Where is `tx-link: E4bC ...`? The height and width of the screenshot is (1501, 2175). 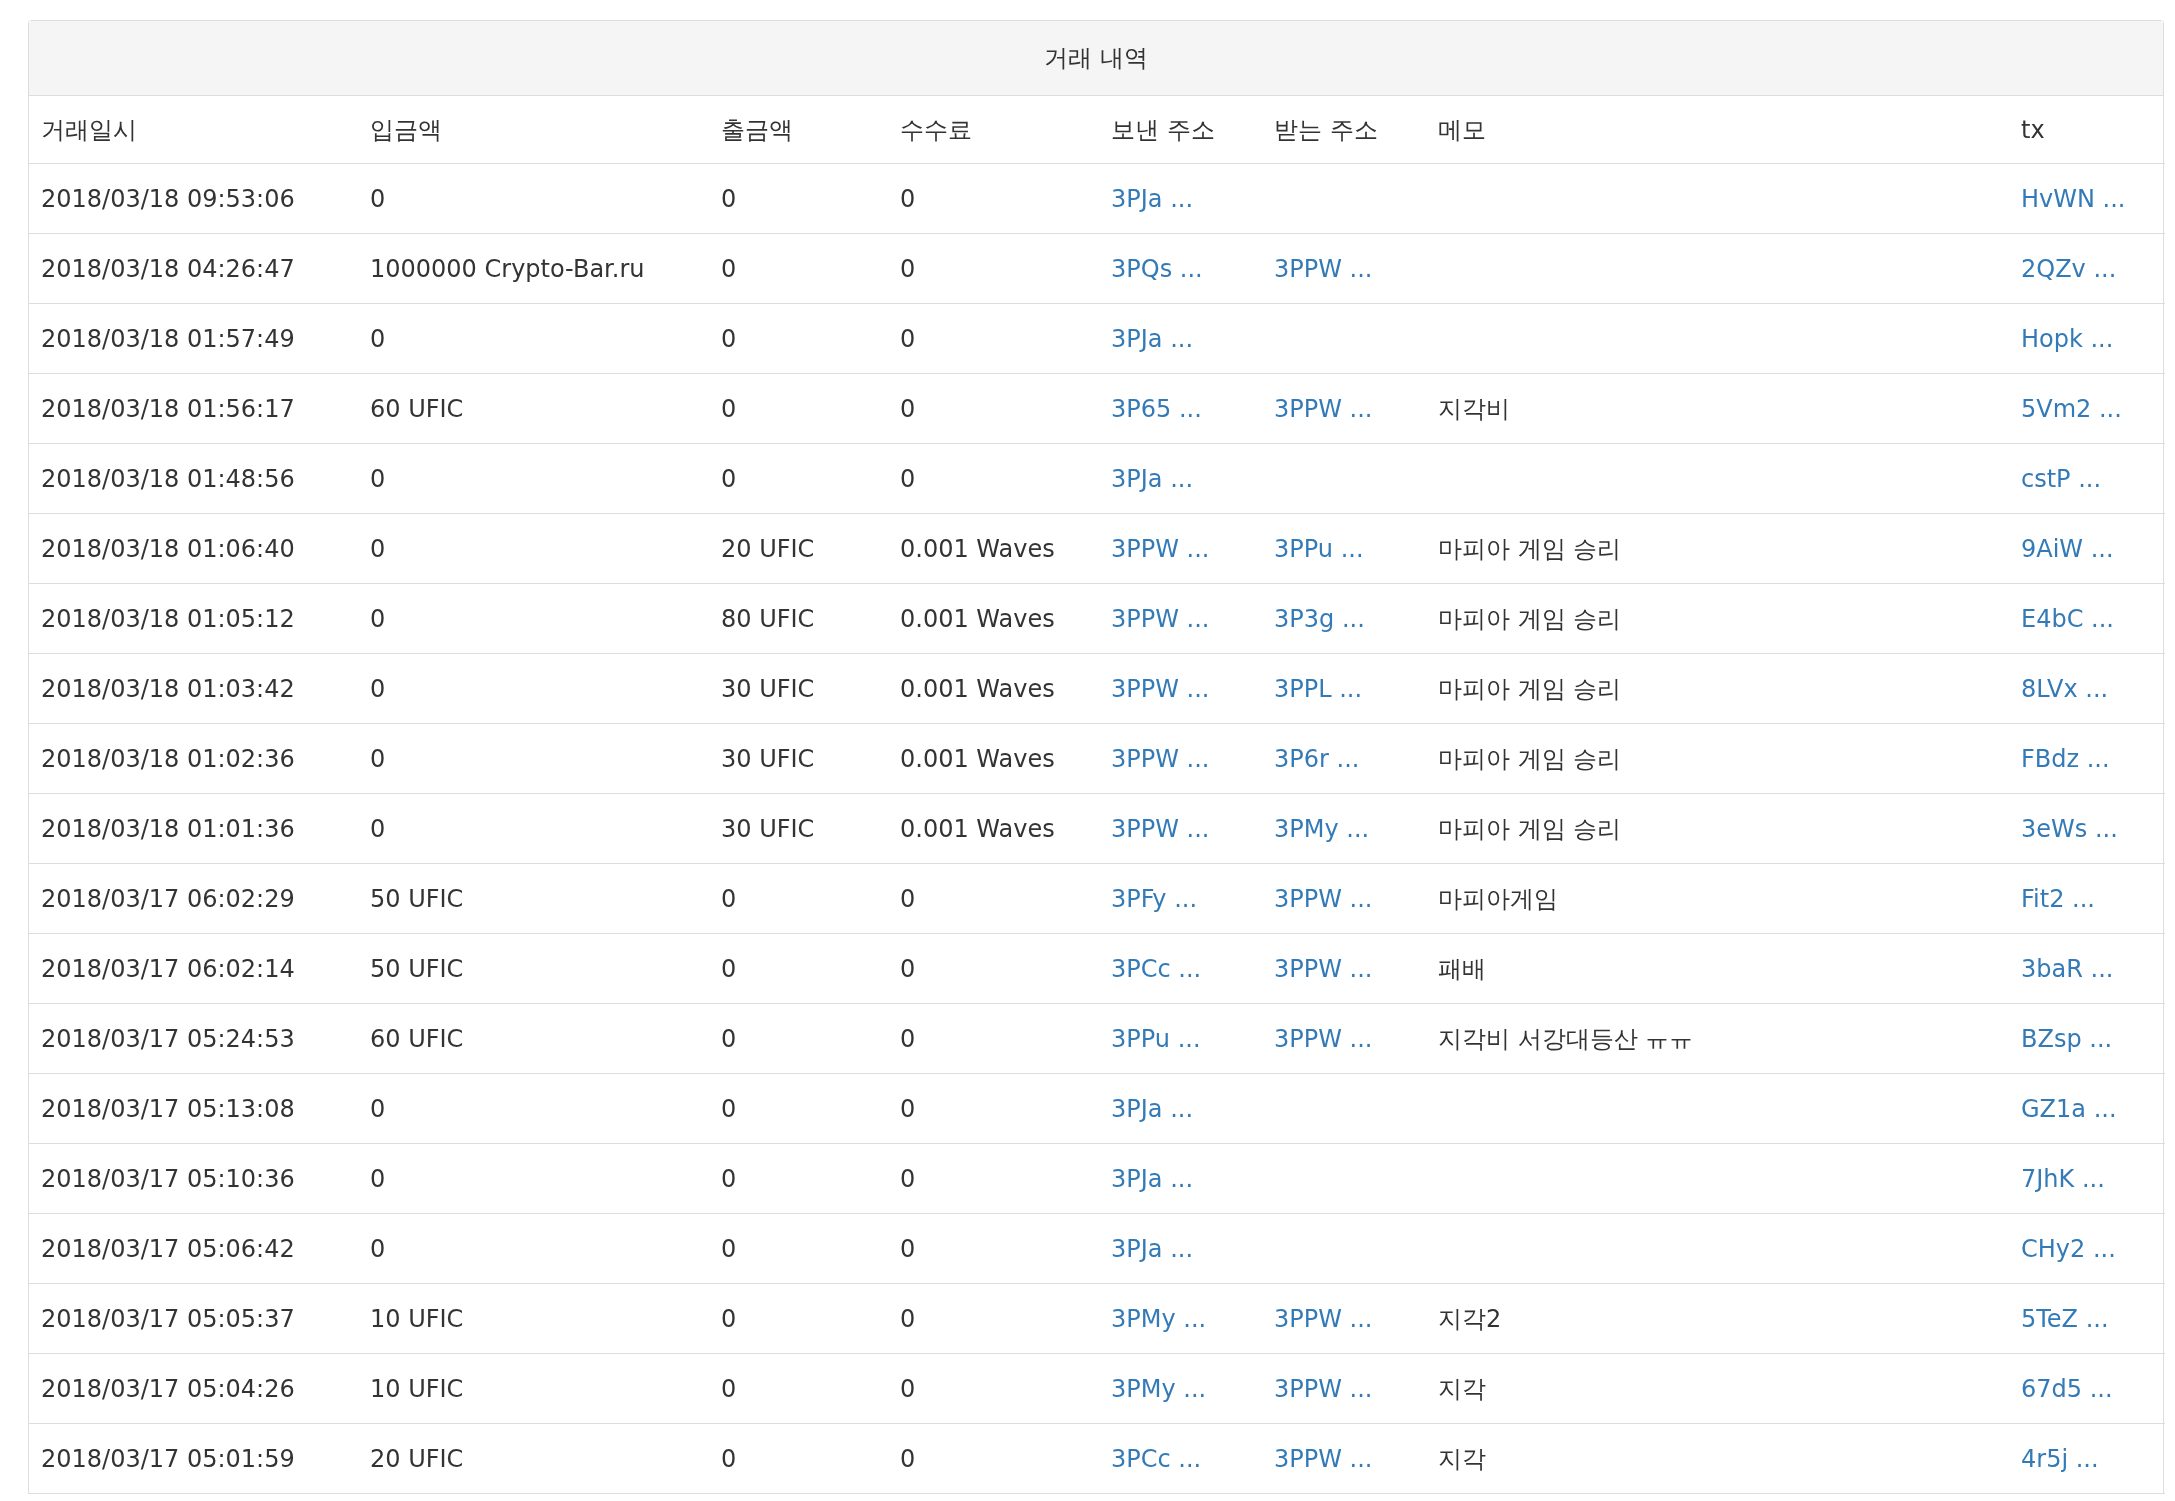
tx-link: E4bC ... is located at coordinates (2067, 618).